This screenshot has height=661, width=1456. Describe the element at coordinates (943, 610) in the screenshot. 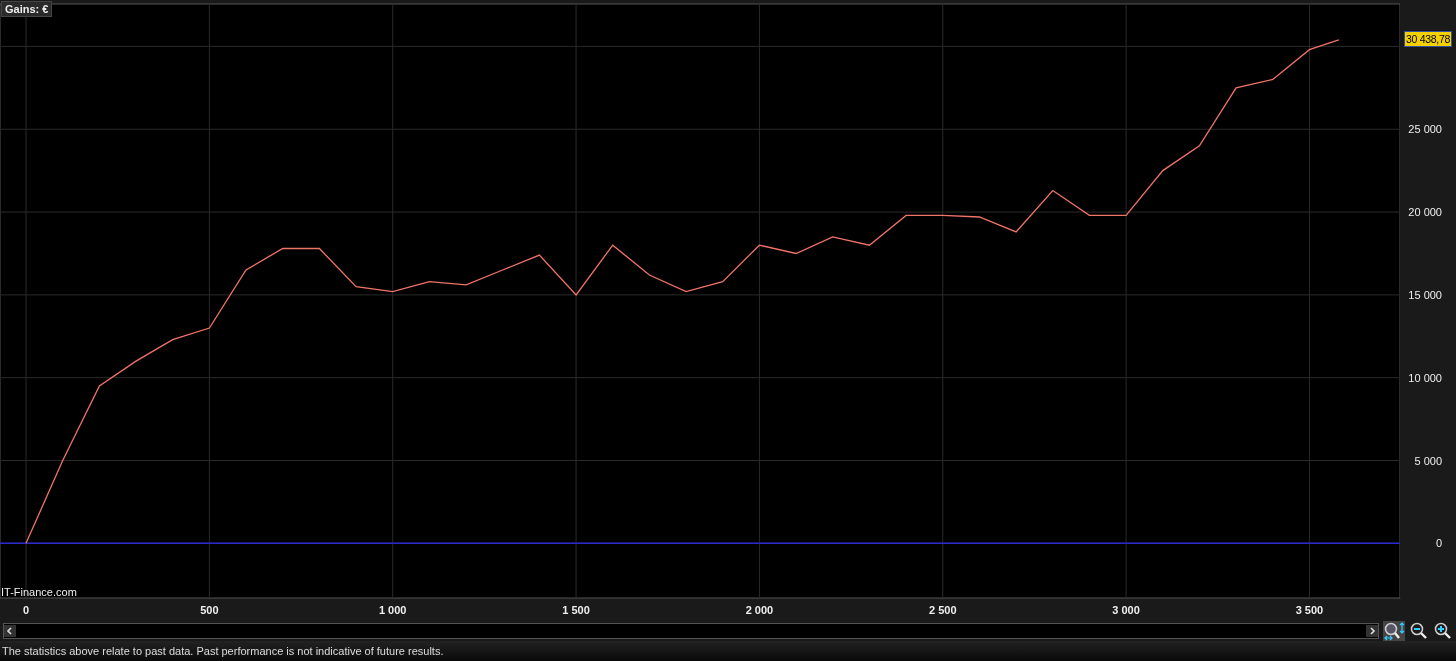

I see `x-tick-label: 2 500` at that location.